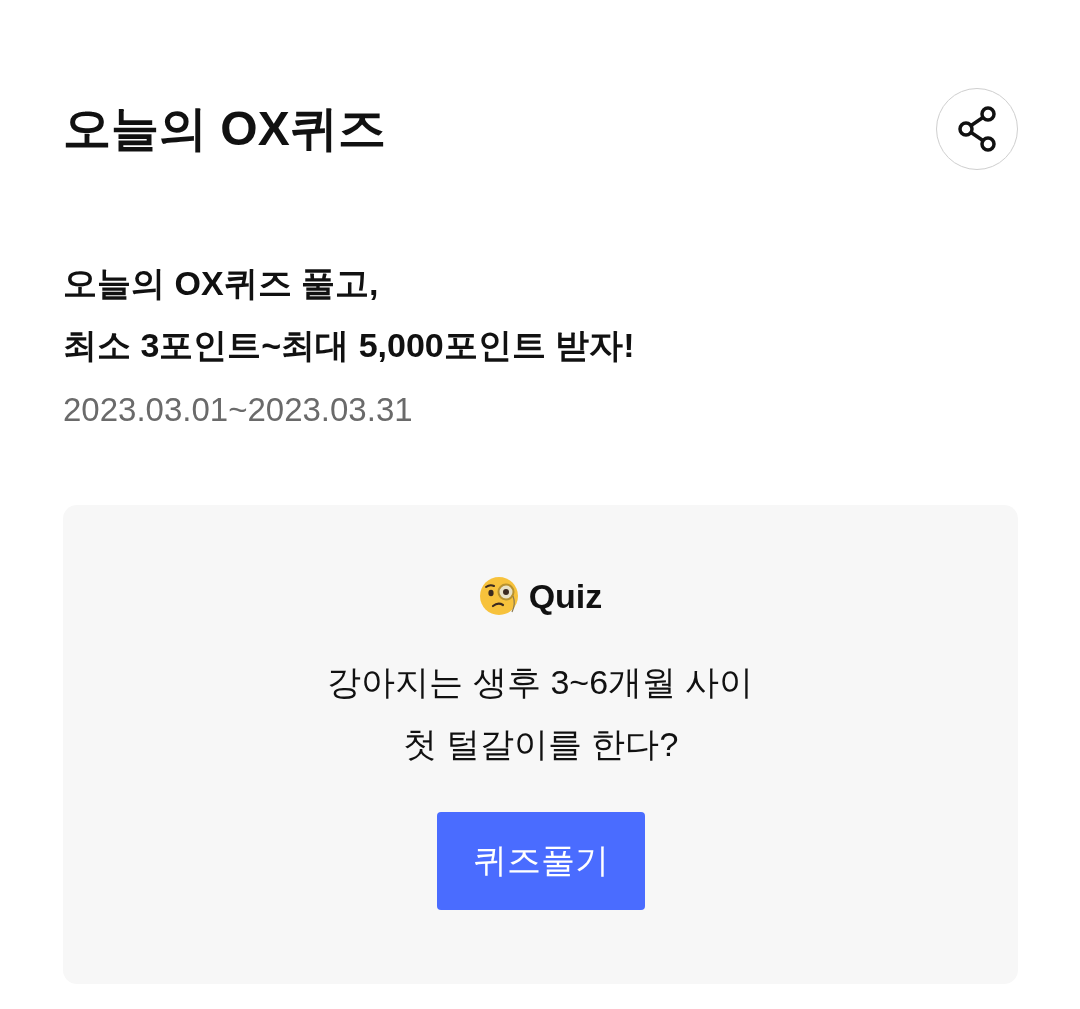  I want to click on face-with-monocle-icon, so click(498, 596).